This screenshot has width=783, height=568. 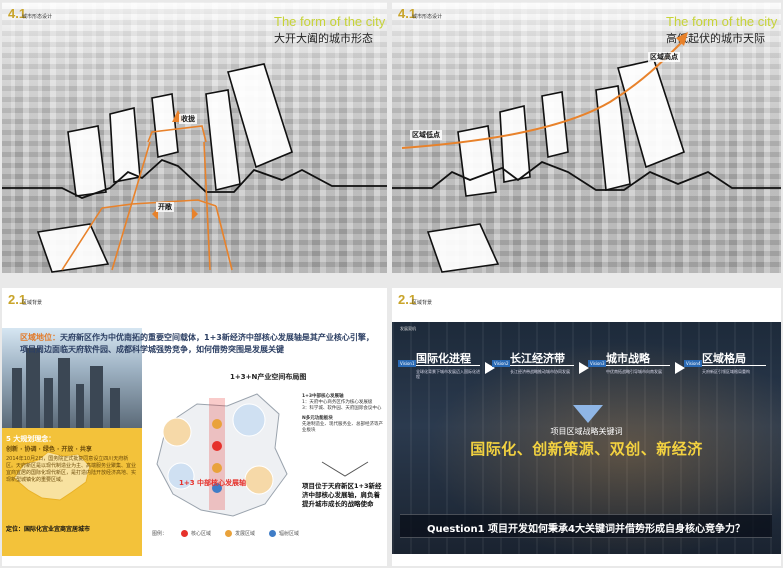 I want to click on context-tag: 发展契机, so click(x=408, y=328).